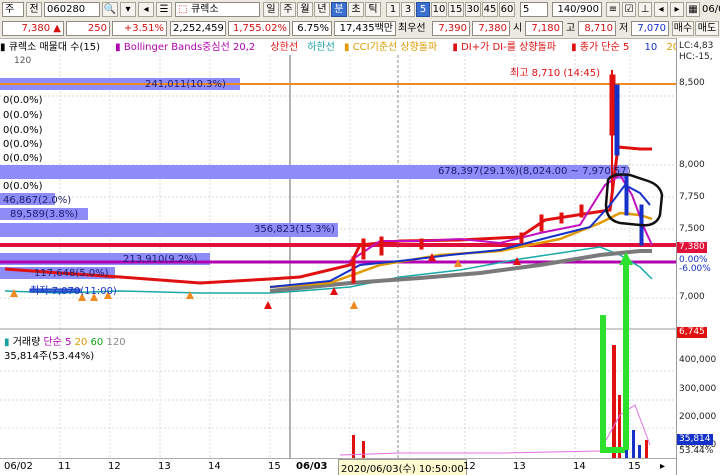  I want to click on code-dropdown-icon: ▾, so click(128, 9).